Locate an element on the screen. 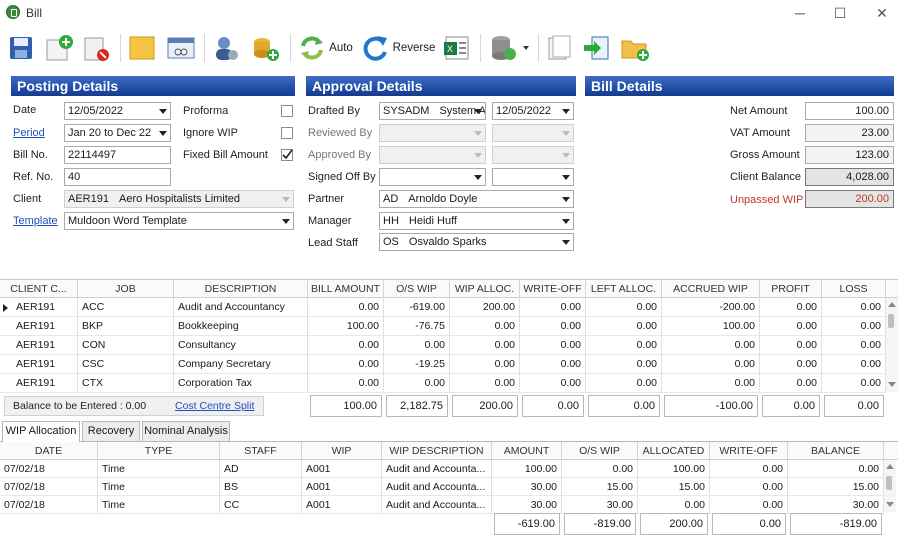  client-button is located at coordinates (226, 48).